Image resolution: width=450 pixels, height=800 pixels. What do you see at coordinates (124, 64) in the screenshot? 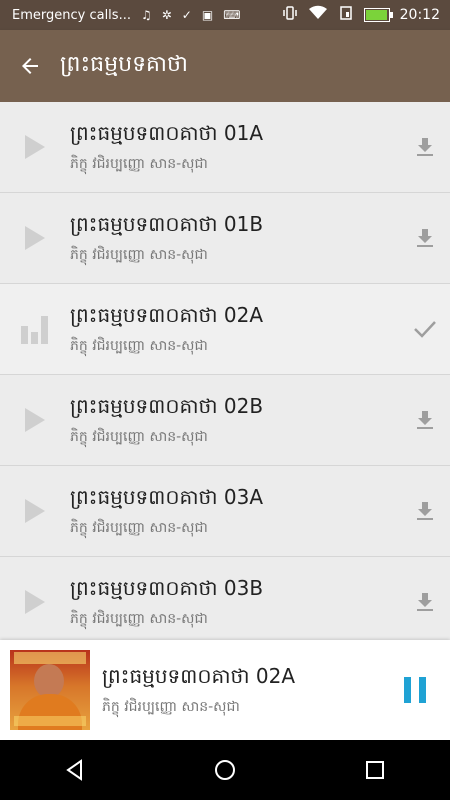
I see `page-title: ព្រះធម្មបទគាថា` at bounding box center [124, 64].